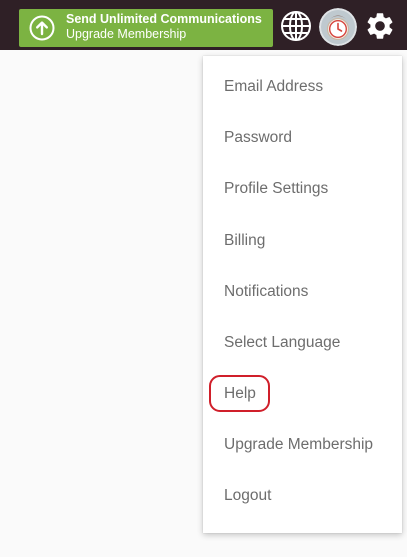  I want to click on menu-item-logout: Logout, so click(302, 496).